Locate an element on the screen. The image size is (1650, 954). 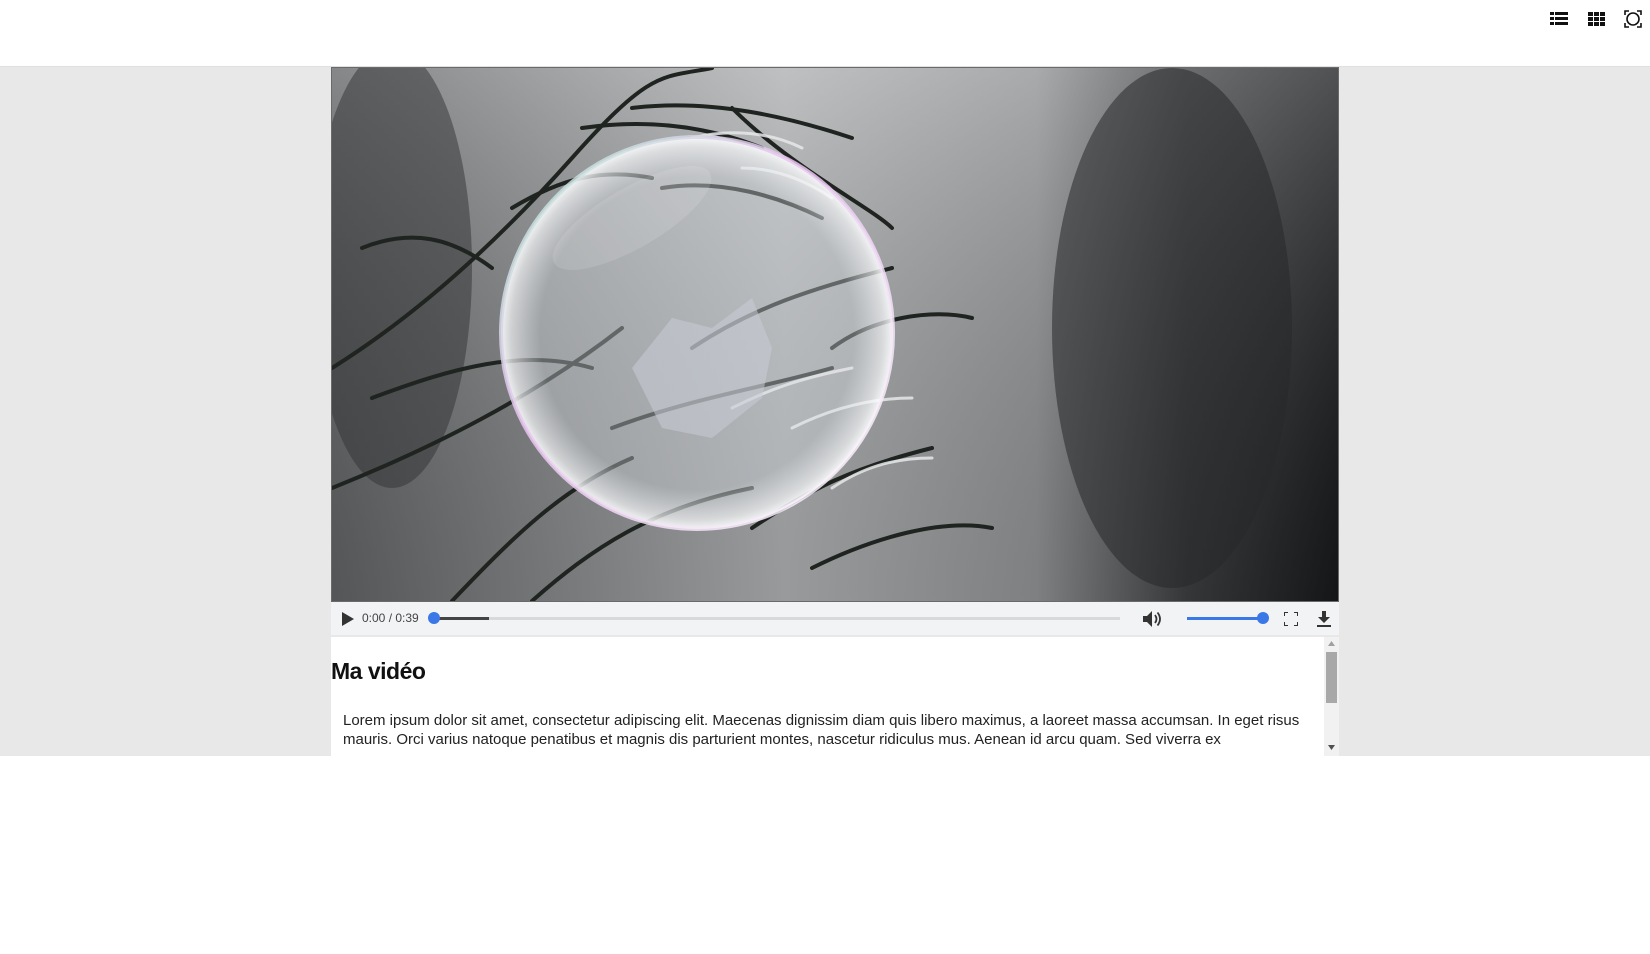
scroll-down-icon is located at coordinates (1331, 747).